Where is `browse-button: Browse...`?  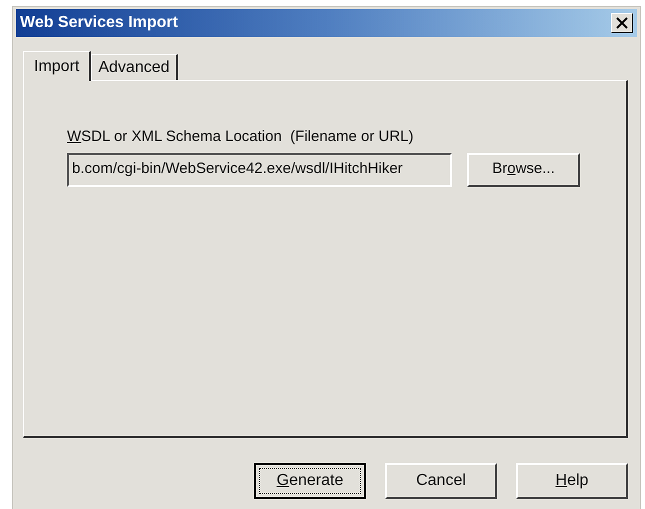 browse-button: Browse... is located at coordinates (523, 169).